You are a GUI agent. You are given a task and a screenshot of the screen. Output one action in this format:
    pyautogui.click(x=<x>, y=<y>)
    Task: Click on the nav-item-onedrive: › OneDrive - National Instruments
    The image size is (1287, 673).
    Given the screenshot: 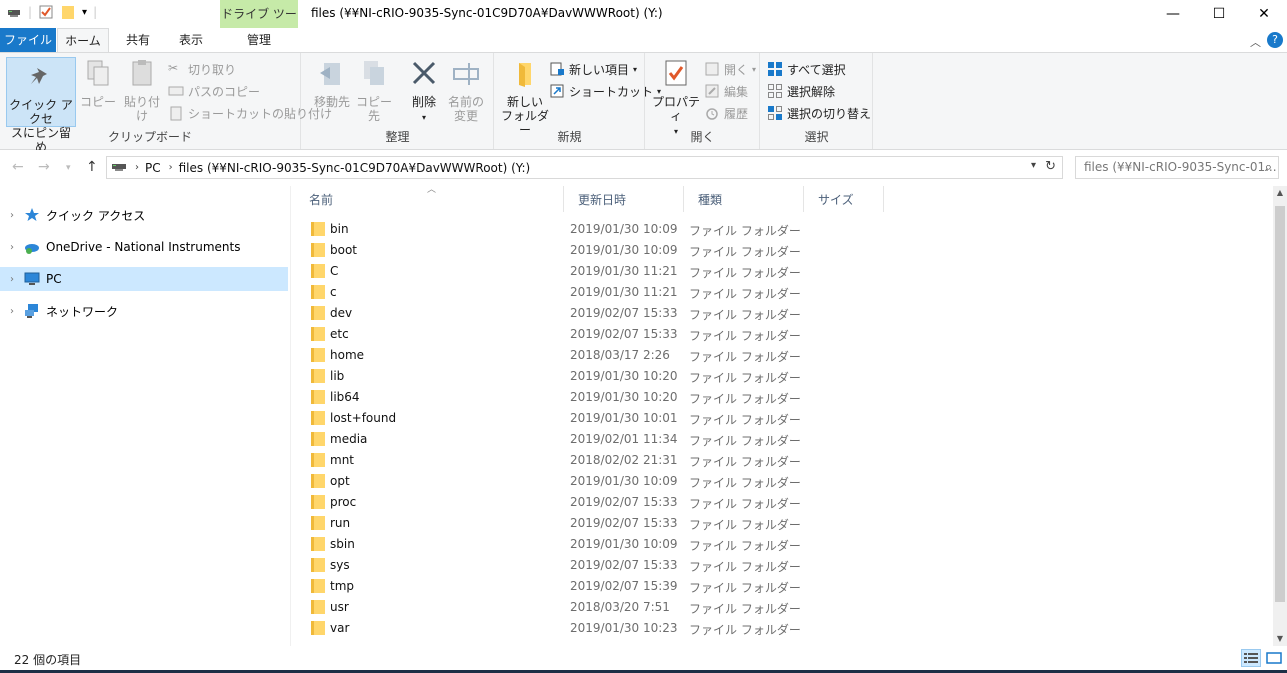 What is the action you would take?
    pyautogui.click(x=144, y=247)
    